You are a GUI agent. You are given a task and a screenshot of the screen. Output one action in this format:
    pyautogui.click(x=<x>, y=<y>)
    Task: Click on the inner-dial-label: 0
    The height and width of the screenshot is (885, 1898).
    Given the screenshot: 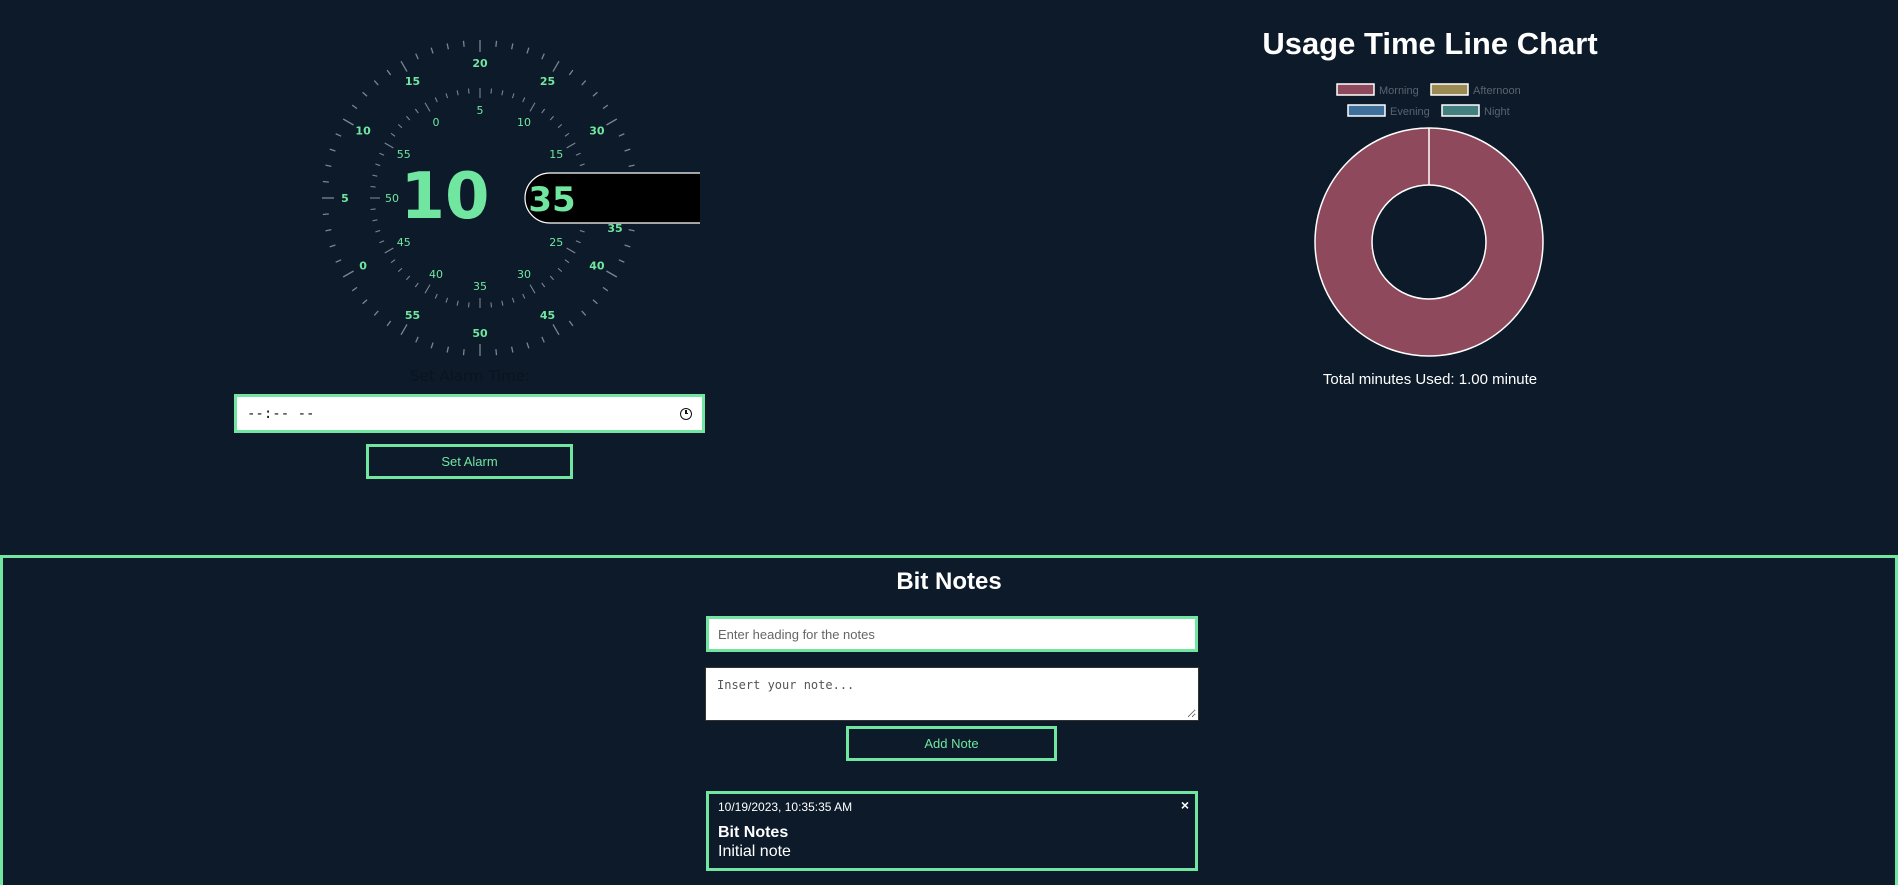 What is the action you would take?
    pyautogui.click(x=436, y=122)
    